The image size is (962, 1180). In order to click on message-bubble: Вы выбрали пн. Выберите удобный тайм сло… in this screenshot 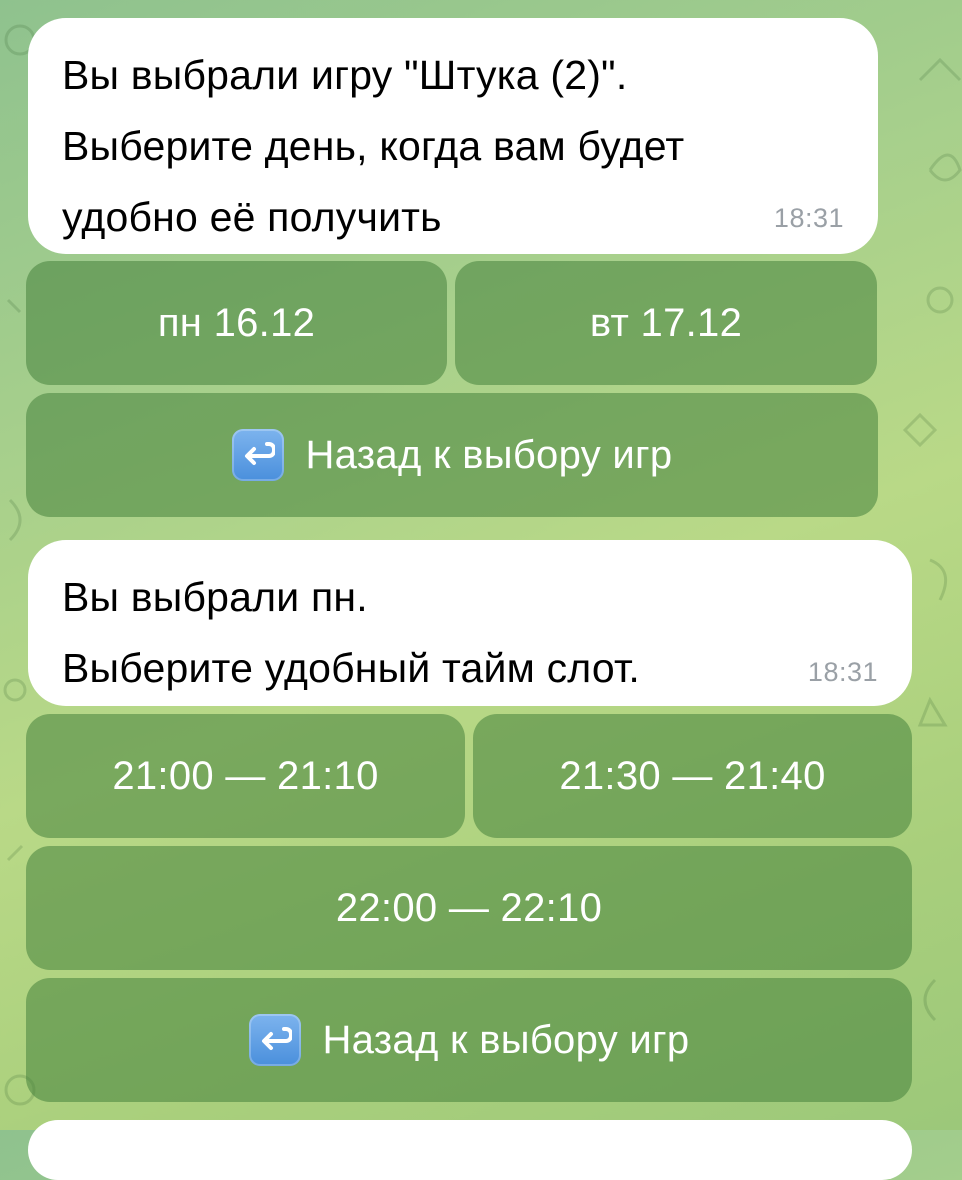, I will do `click(470, 623)`.